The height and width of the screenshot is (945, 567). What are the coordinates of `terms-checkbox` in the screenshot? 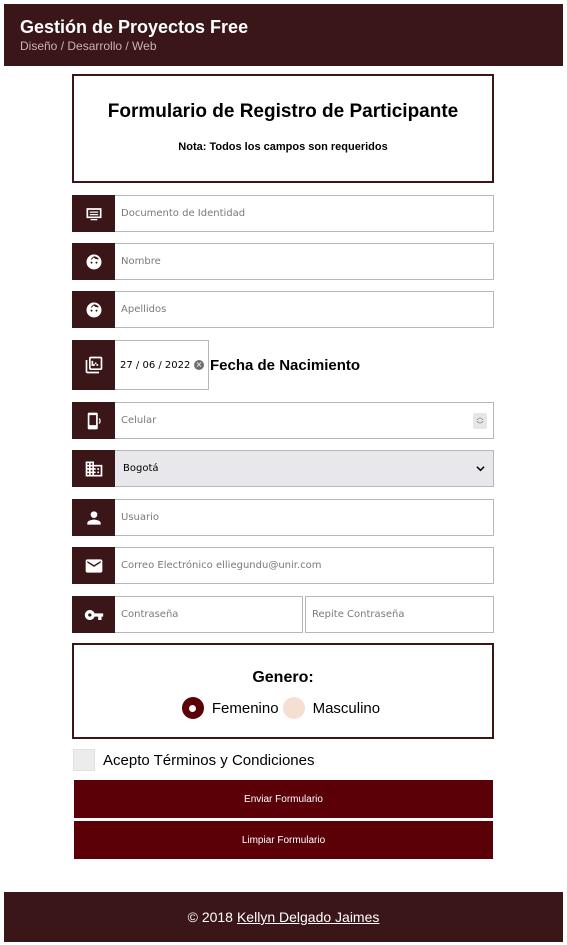 It's located at (84, 760).